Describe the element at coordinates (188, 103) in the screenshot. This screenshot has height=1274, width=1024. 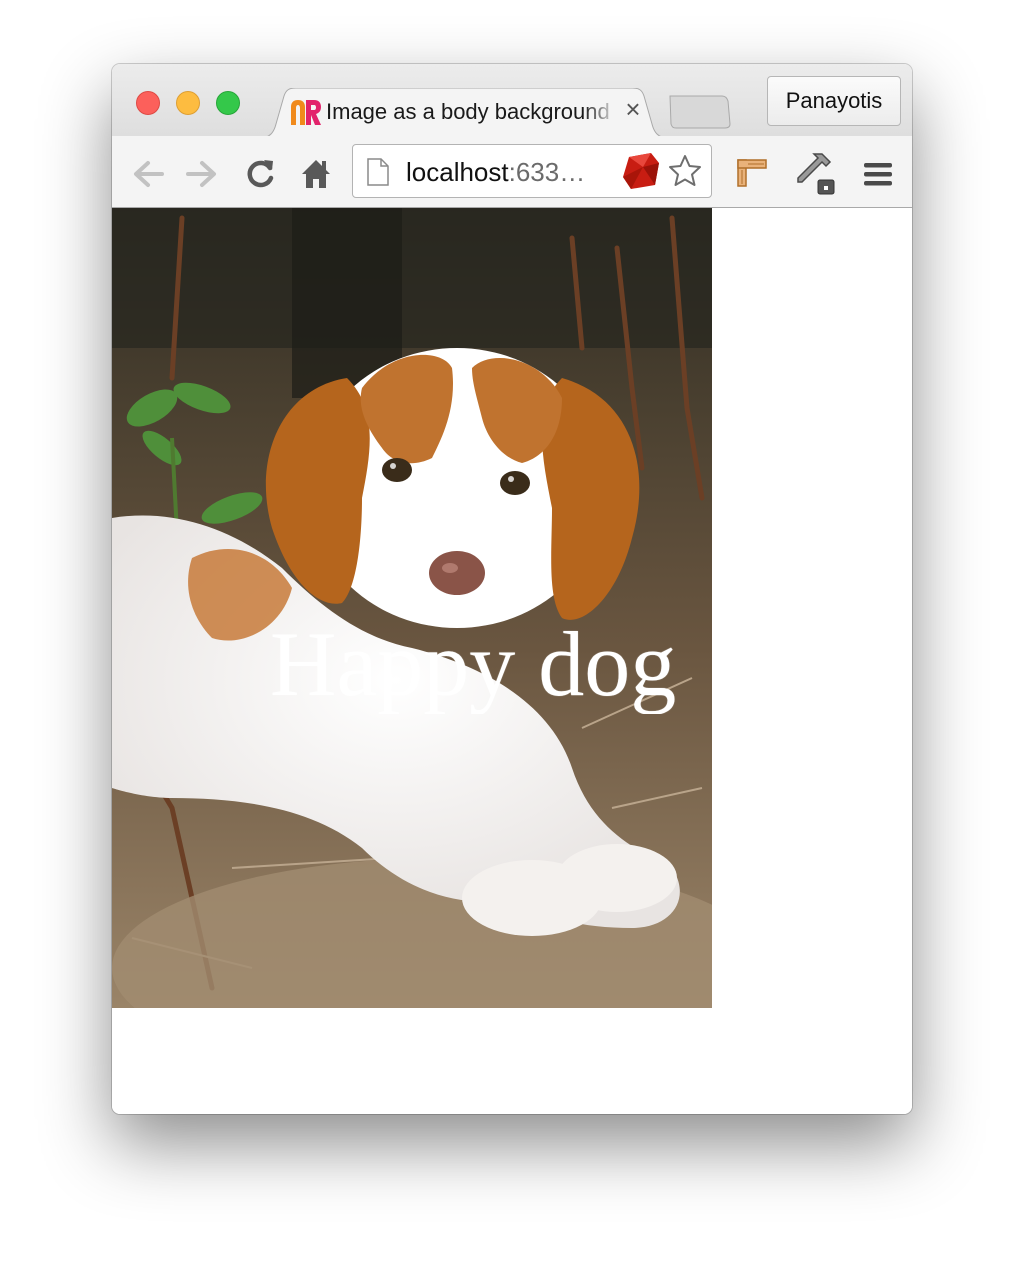
I see `minimize-window-button` at that location.